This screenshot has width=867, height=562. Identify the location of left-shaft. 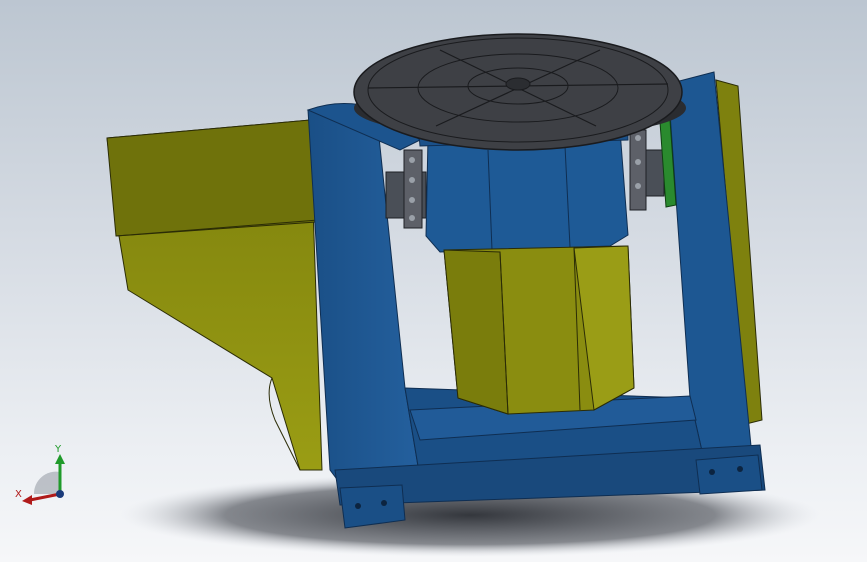
(406, 189).